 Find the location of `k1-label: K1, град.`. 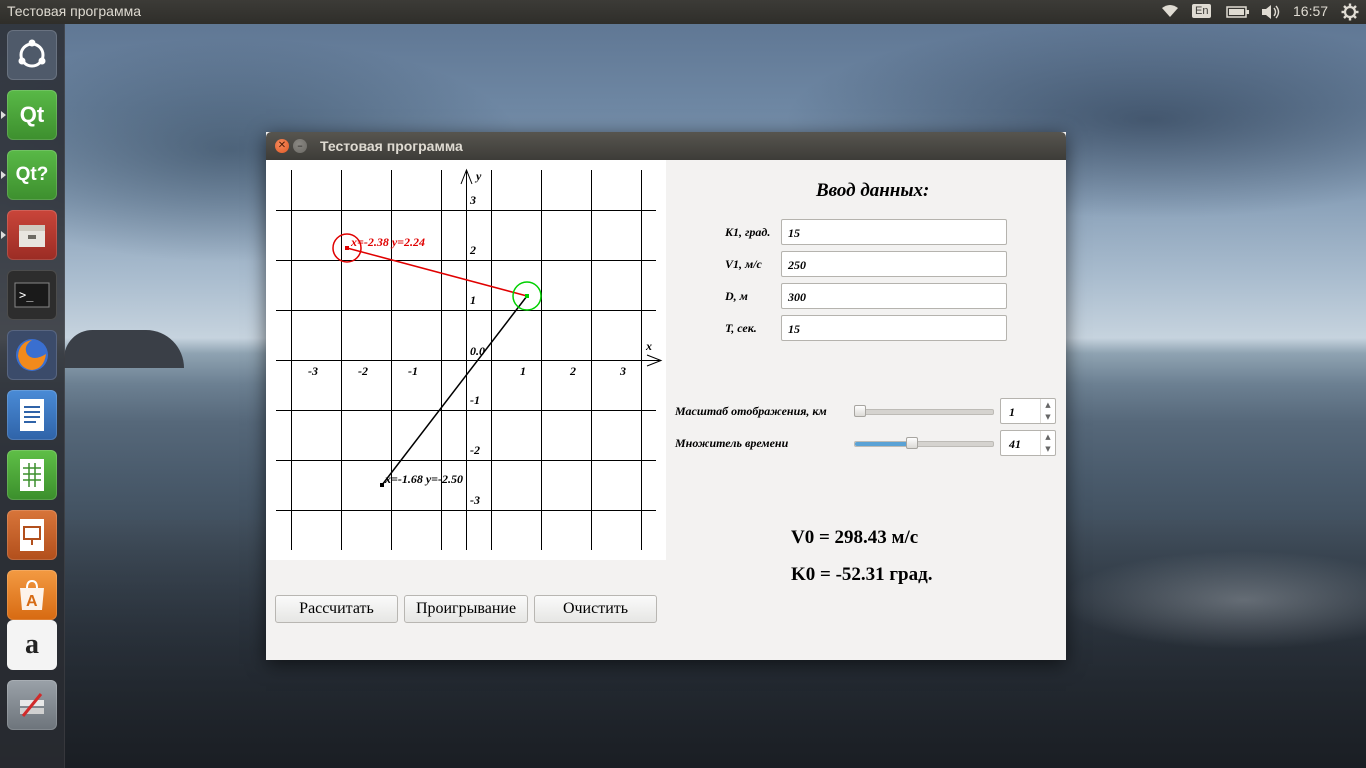

k1-label: K1, град. is located at coordinates (748, 232).